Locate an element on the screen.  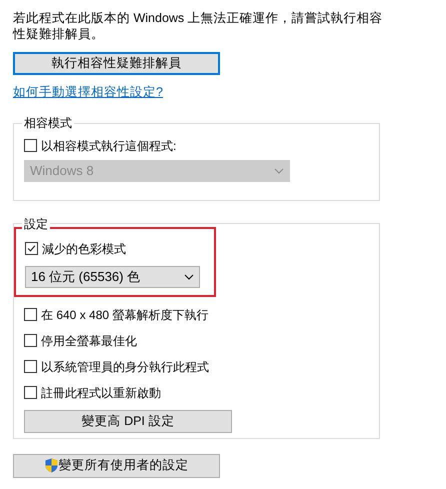
help-link: 如何手動選擇相容性設定? is located at coordinates (88, 92).